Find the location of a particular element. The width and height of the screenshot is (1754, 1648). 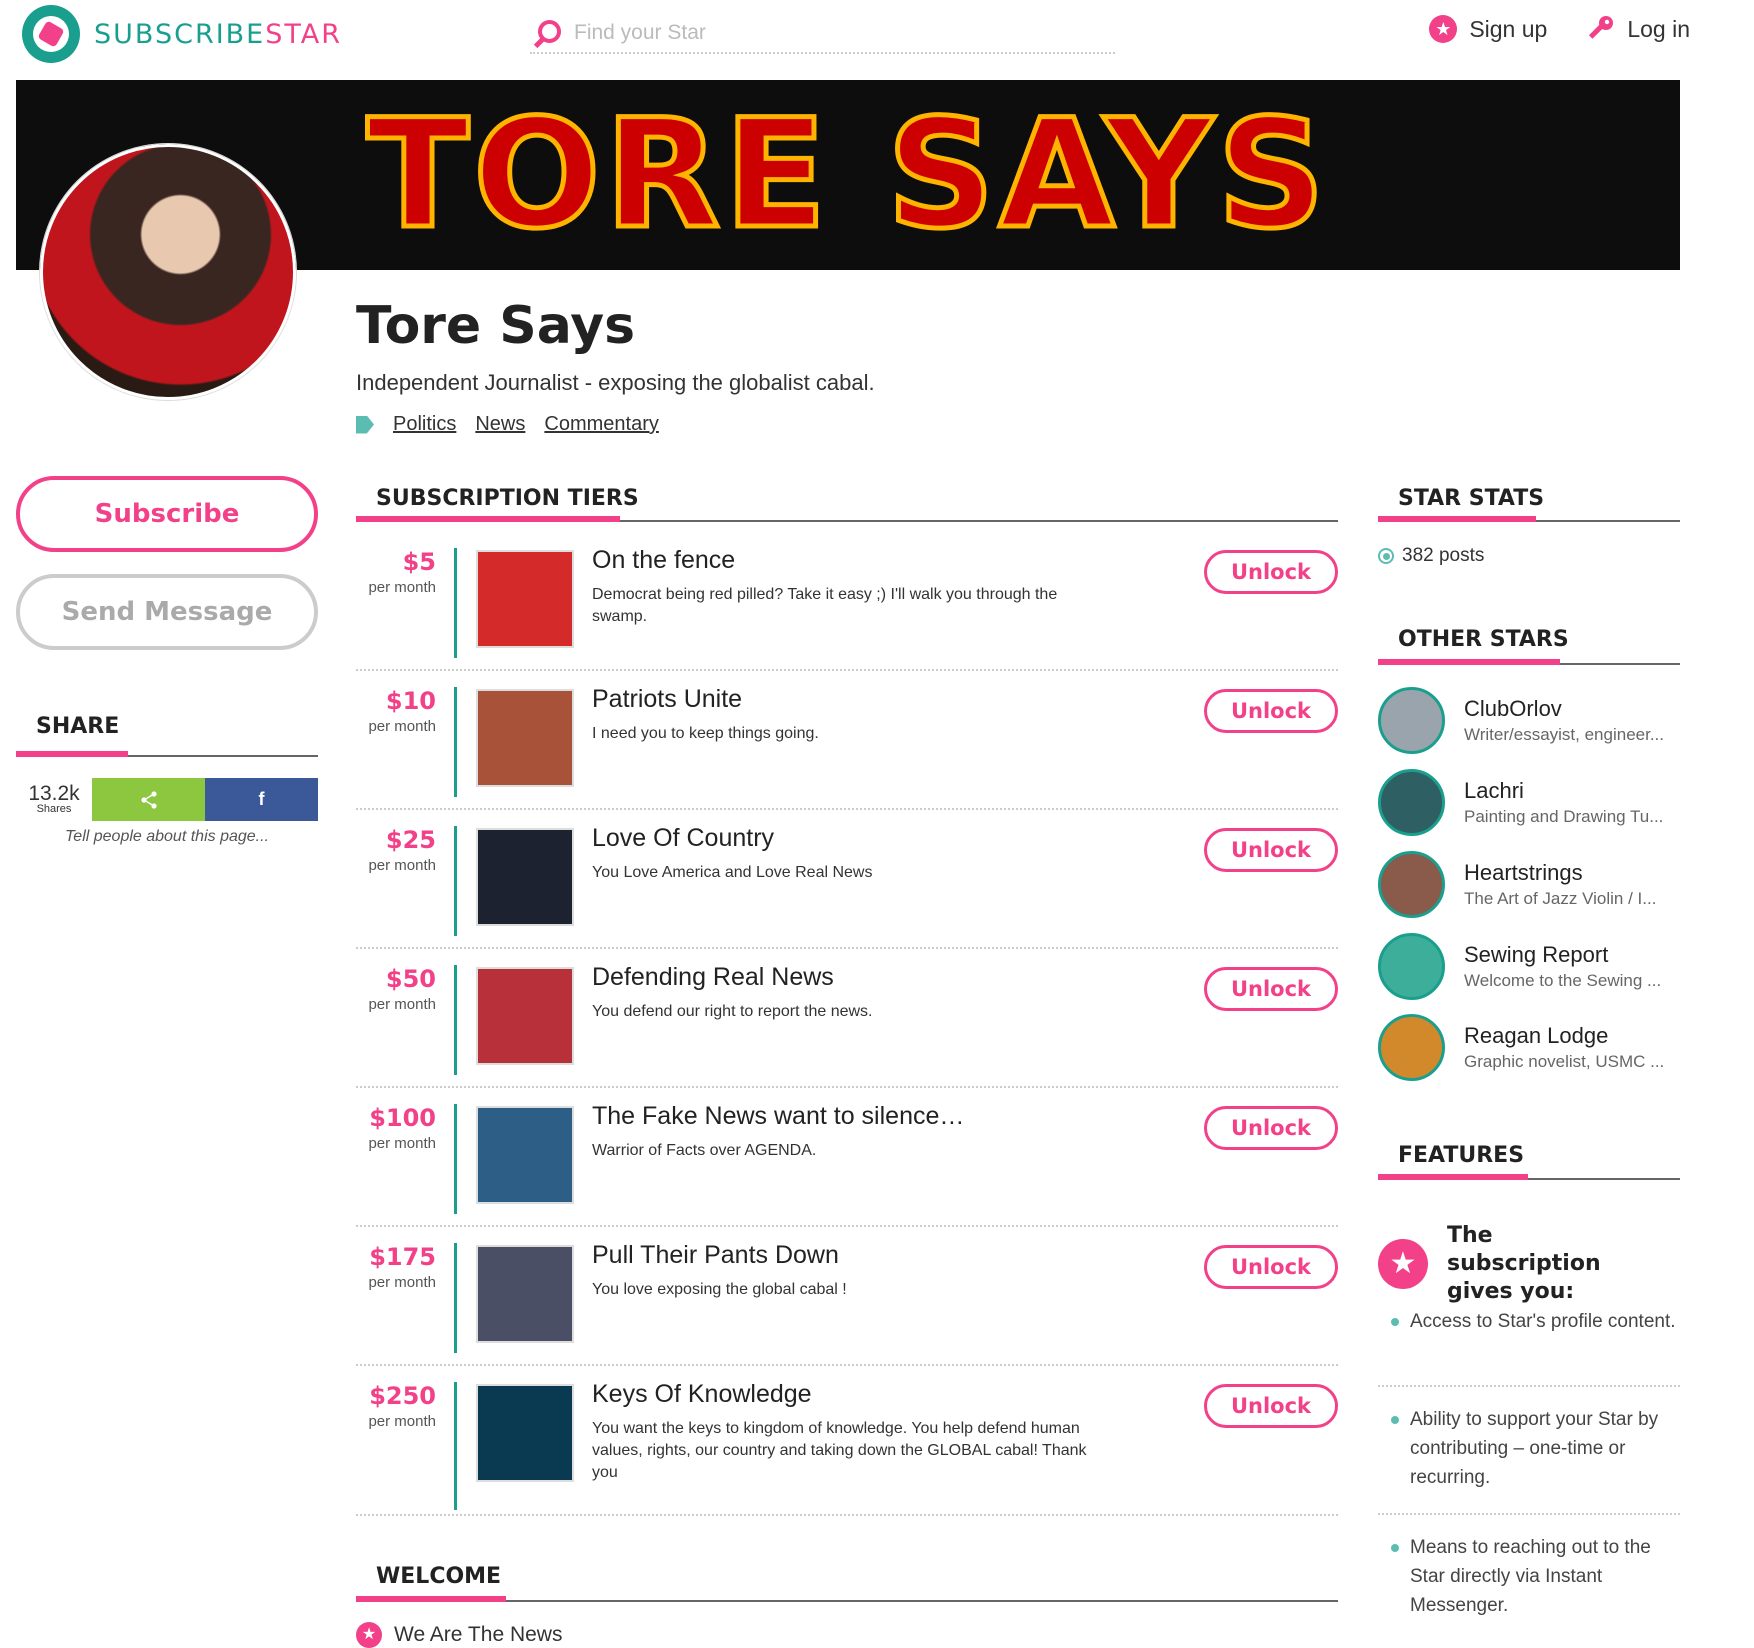

subscribe-button: Subscribe is located at coordinates (167, 514).